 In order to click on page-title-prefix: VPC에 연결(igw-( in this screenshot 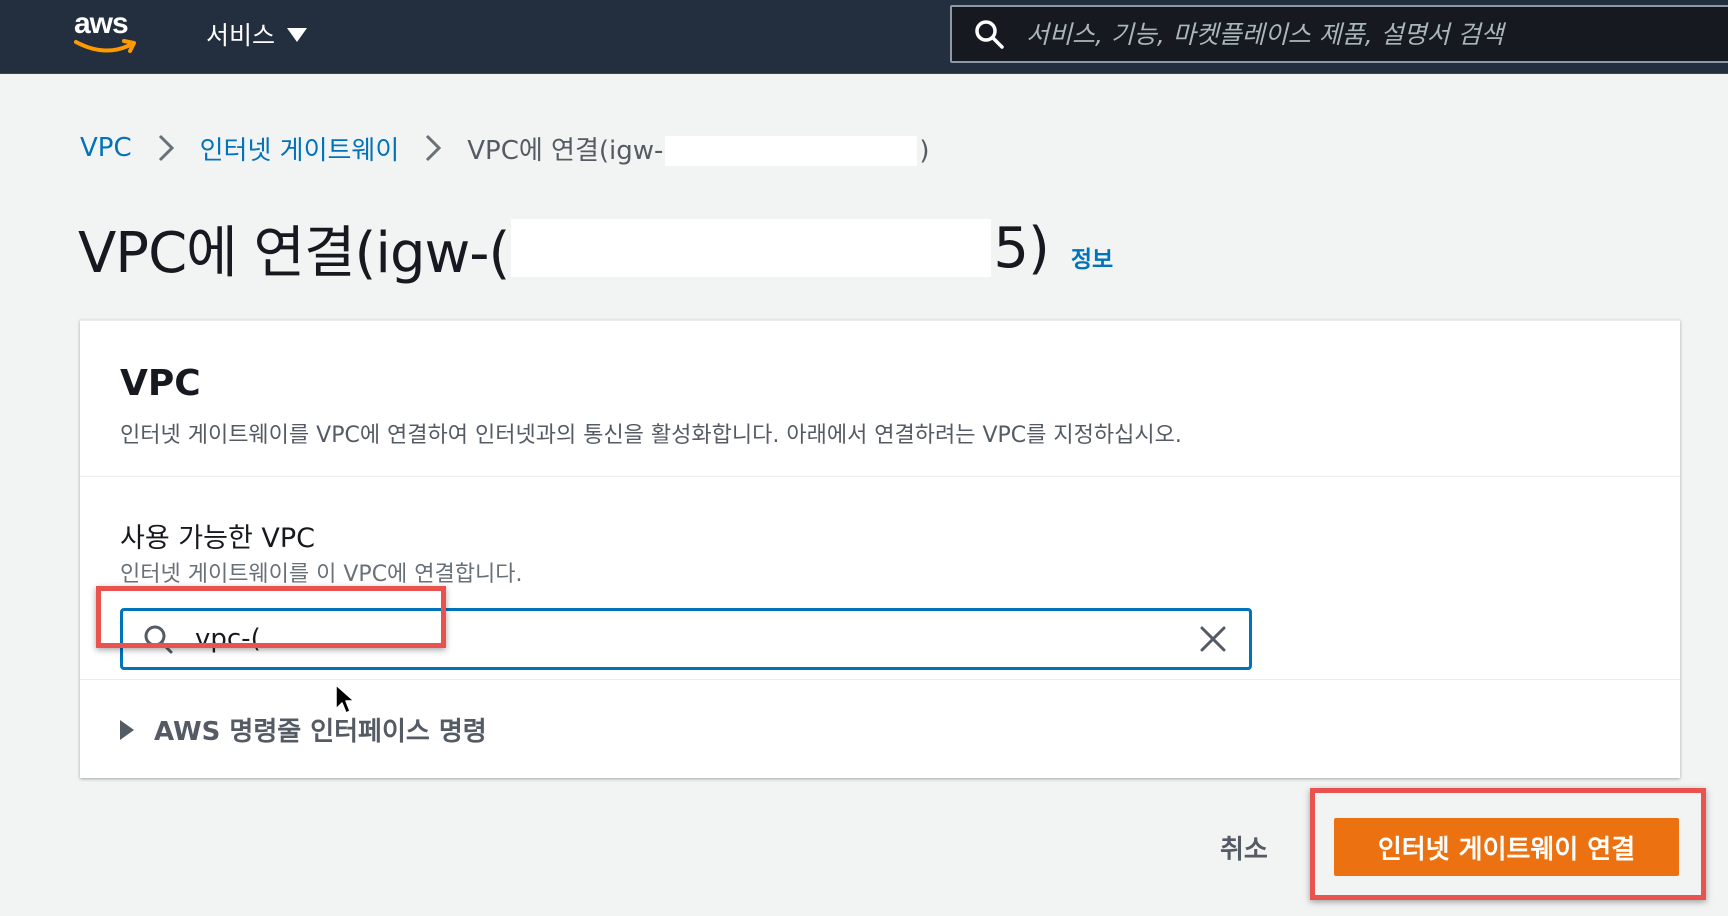, I will do `click(294, 253)`.